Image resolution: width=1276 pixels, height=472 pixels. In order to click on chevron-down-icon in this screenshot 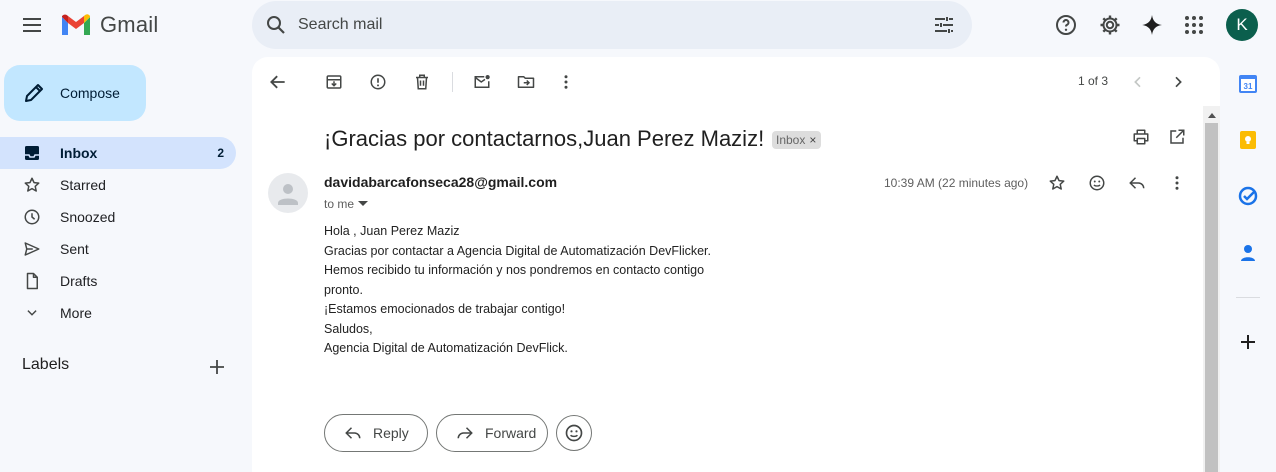, I will do `click(32, 313)`.